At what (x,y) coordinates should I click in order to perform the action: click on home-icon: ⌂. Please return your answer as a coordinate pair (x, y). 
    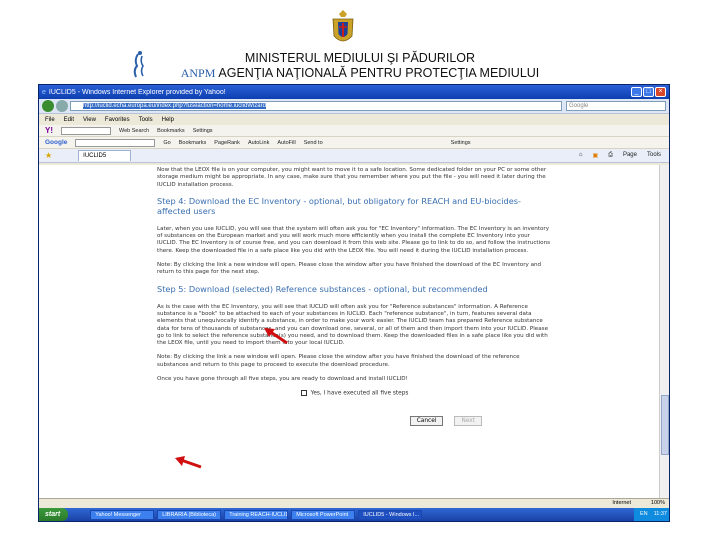
    Looking at the image, I should click on (581, 155).